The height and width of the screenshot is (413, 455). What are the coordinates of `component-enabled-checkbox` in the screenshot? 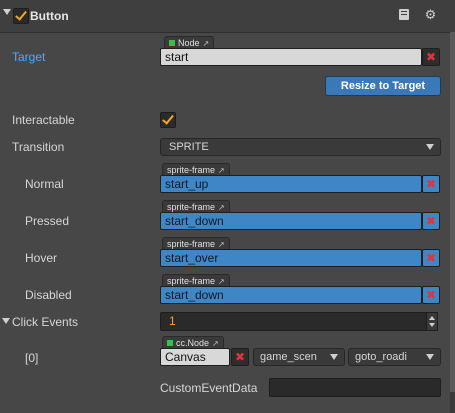 It's located at (21, 16).